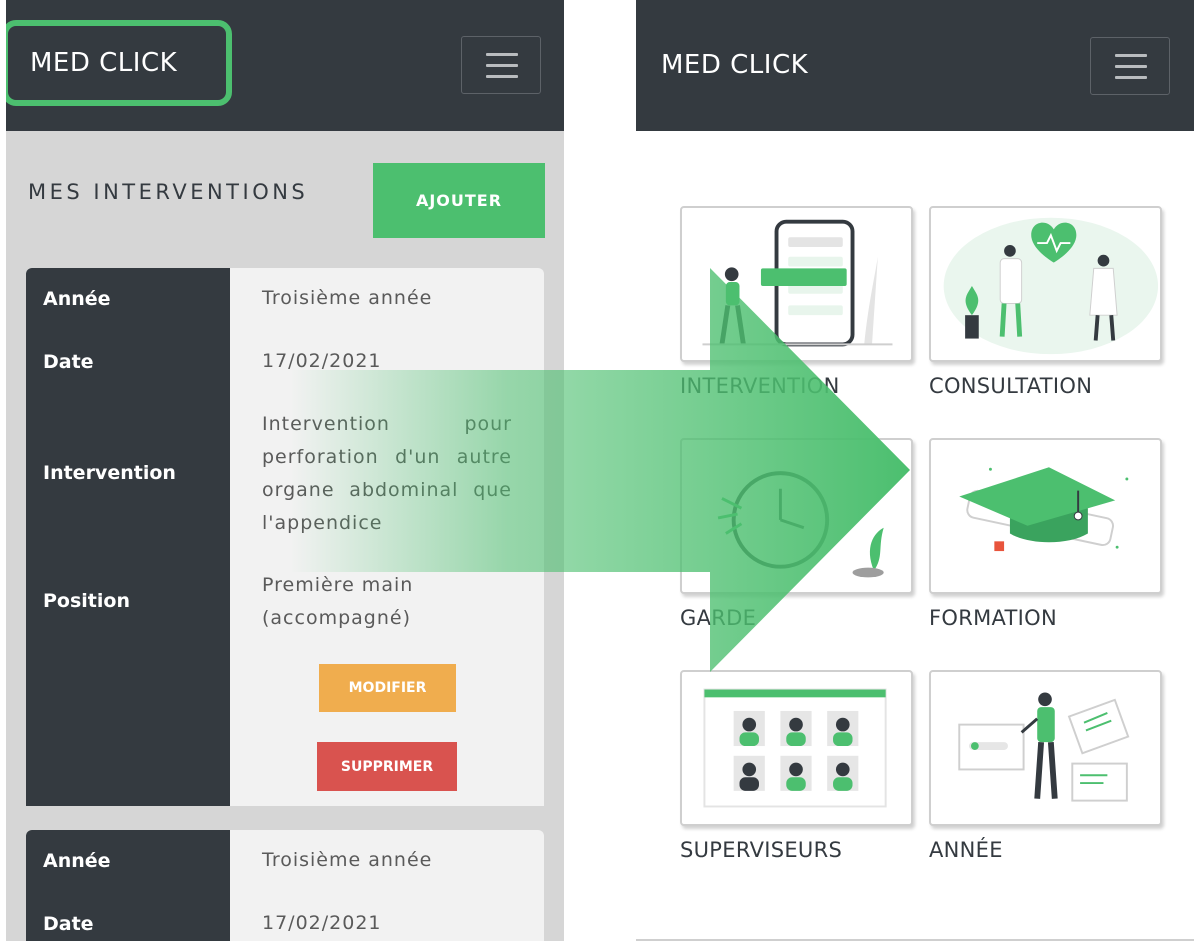 The image size is (1194, 941). I want to click on delete-button: SUPPRIMER, so click(387, 766).